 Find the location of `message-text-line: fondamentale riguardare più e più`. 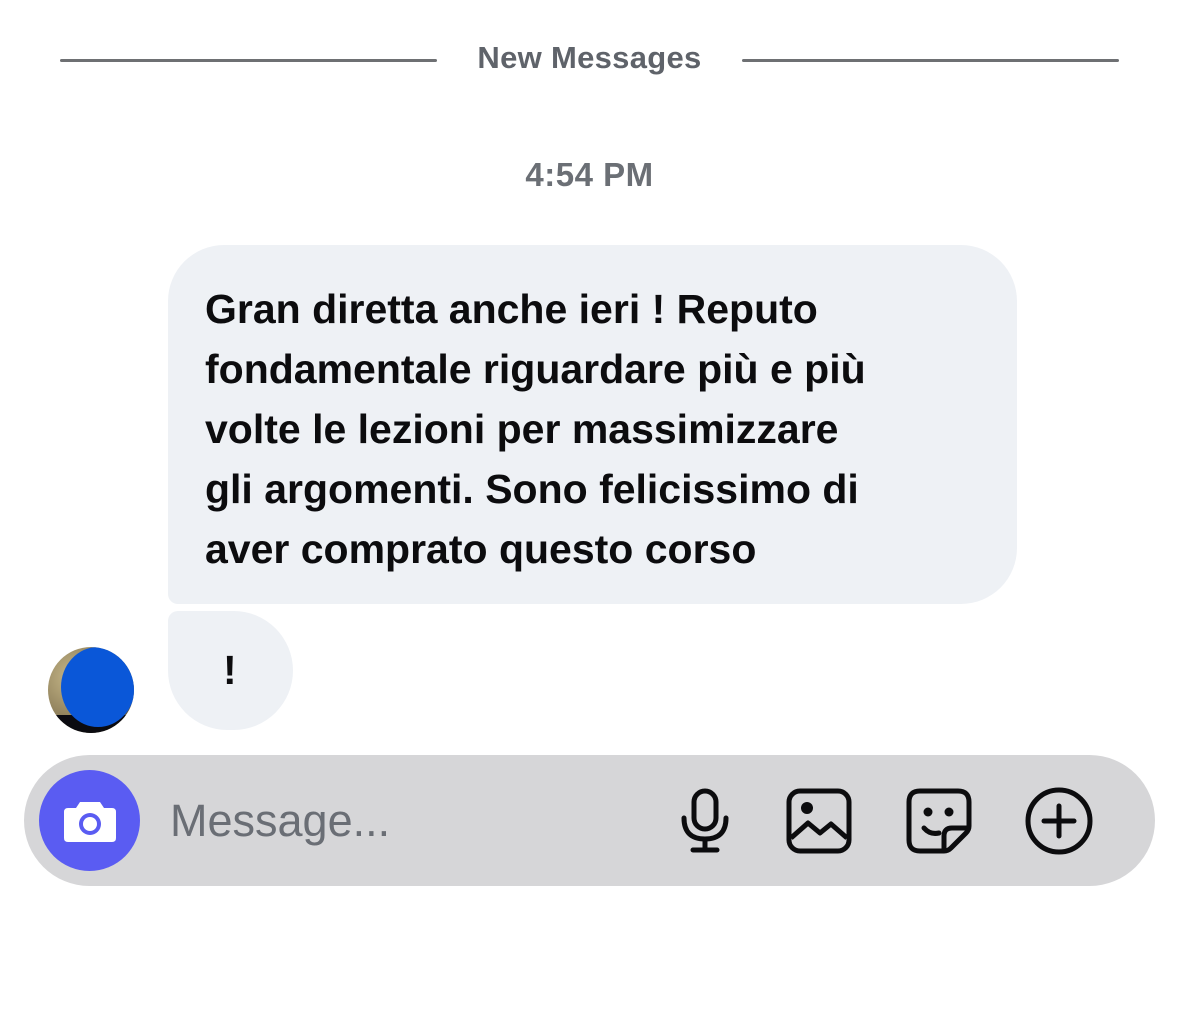

message-text-line: fondamentale riguardare più e più is located at coordinates (535, 369).